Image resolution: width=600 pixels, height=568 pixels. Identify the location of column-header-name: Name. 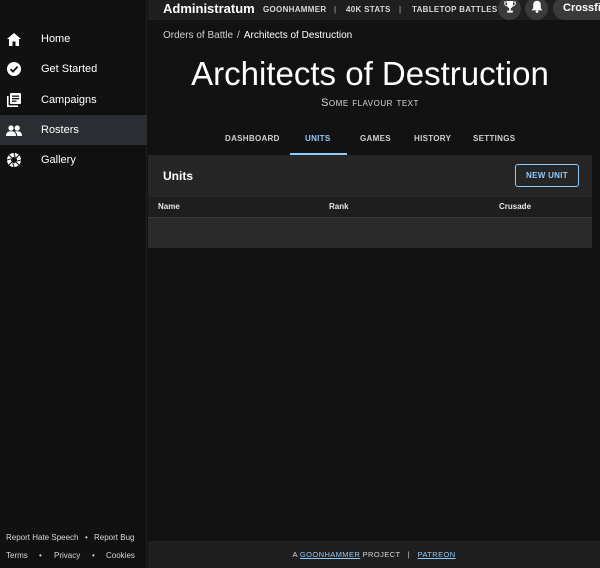
(169, 206).